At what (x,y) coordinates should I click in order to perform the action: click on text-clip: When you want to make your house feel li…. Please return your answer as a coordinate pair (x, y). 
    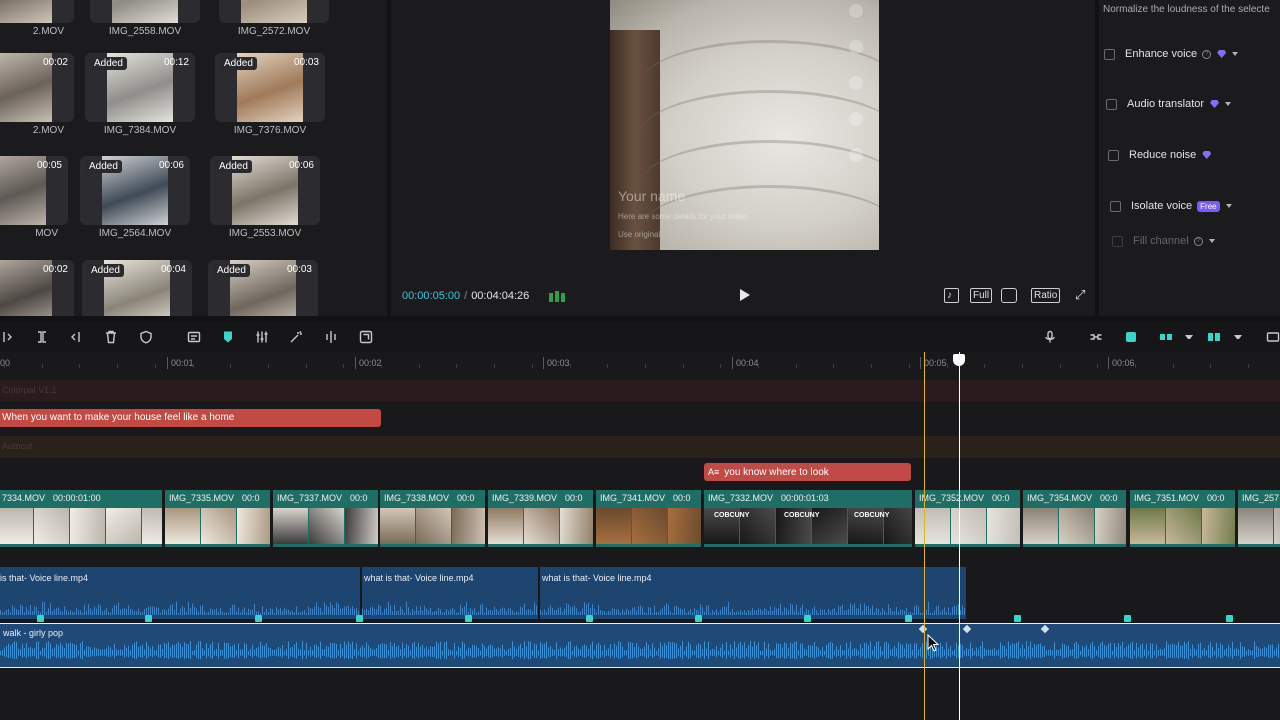
    Looking at the image, I should click on (190, 418).